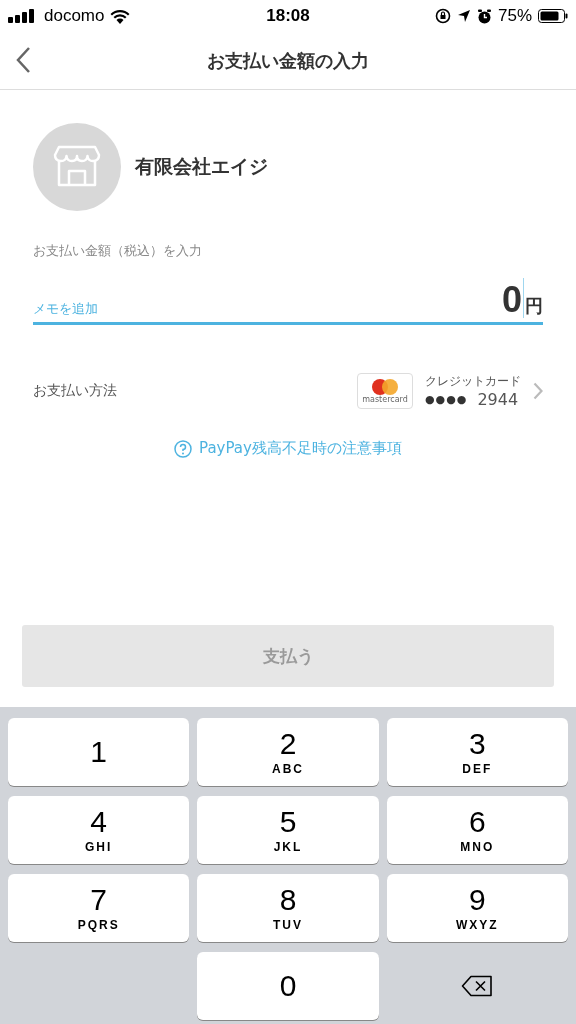  Describe the element at coordinates (288, 830) in the screenshot. I see `keypad-key: 5 JKL` at that location.